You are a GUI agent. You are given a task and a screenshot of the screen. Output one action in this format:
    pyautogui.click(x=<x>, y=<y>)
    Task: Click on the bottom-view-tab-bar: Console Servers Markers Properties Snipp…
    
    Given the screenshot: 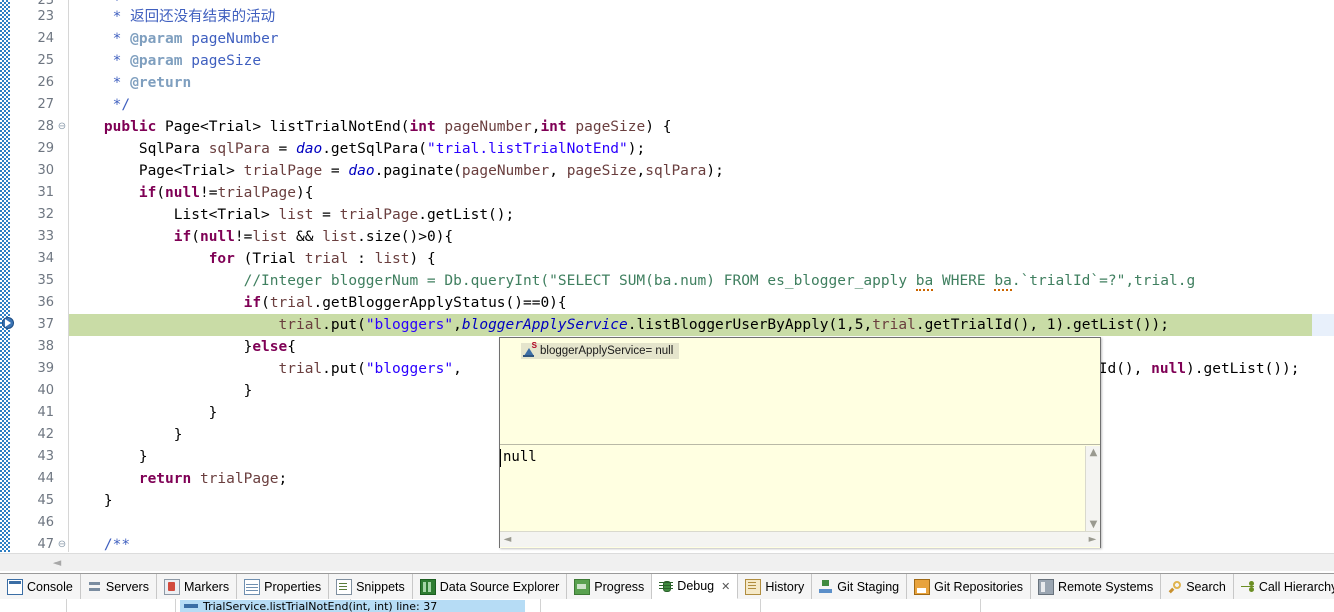 What is the action you would take?
    pyautogui.click(x=667, y=586)
    